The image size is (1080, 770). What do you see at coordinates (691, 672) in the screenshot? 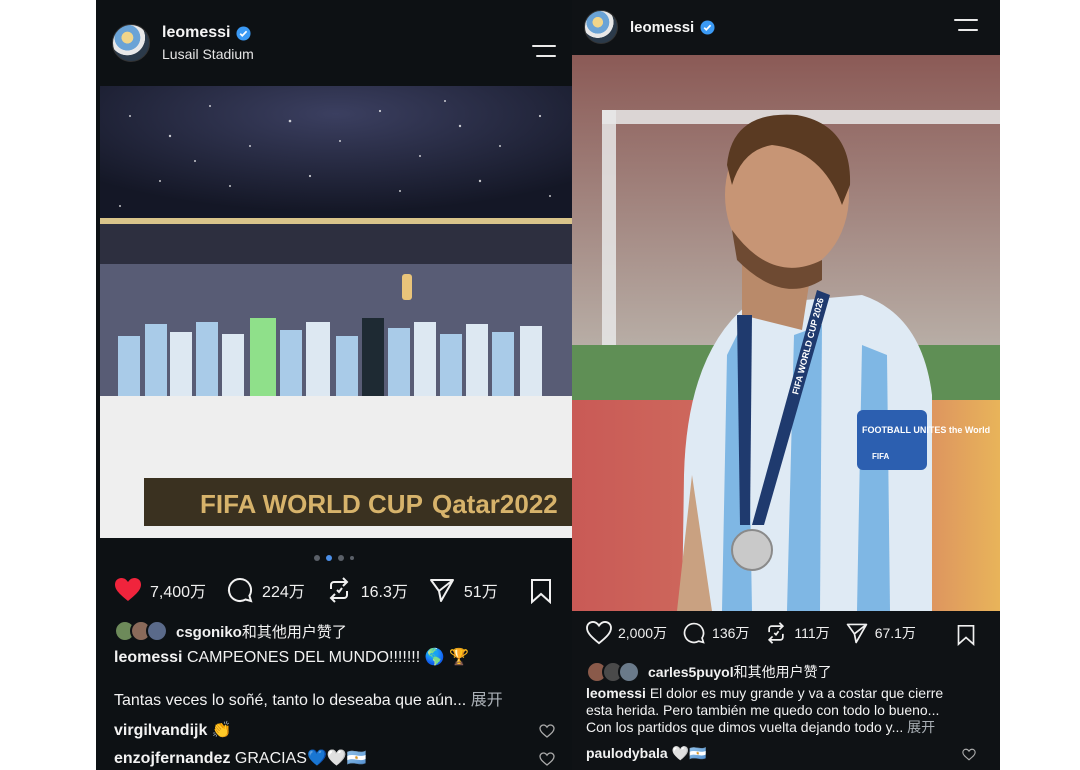
I see `liked-by-user: carles5puyol` at bounding box center [691, 672].